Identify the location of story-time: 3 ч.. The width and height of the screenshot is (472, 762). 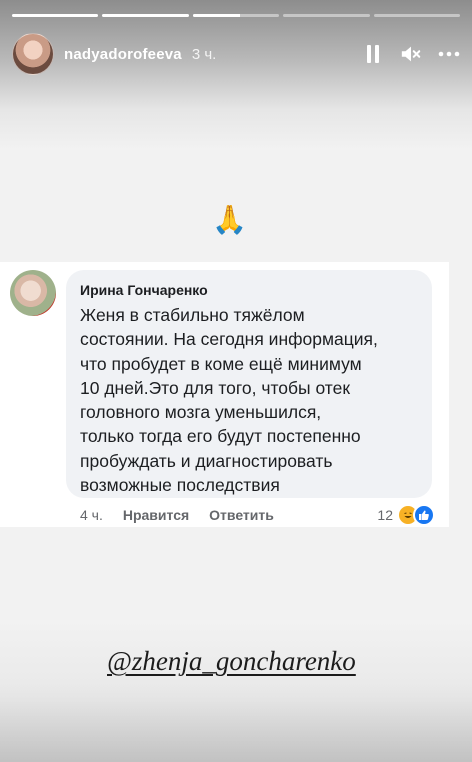
(204, 54).